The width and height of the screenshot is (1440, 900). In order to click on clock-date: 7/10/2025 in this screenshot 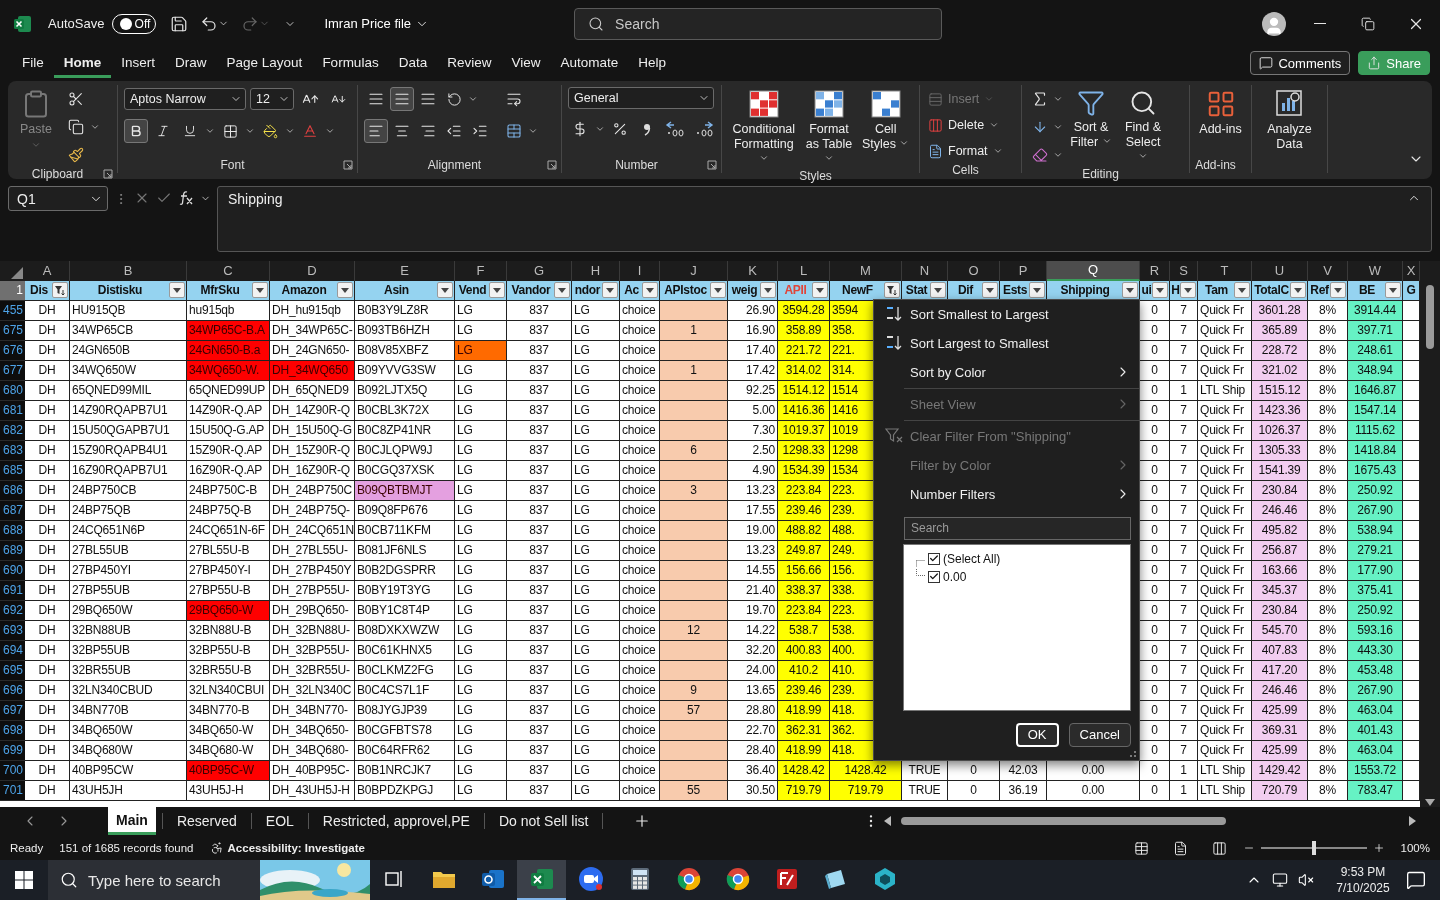, I will do `click(1363, 888)`.